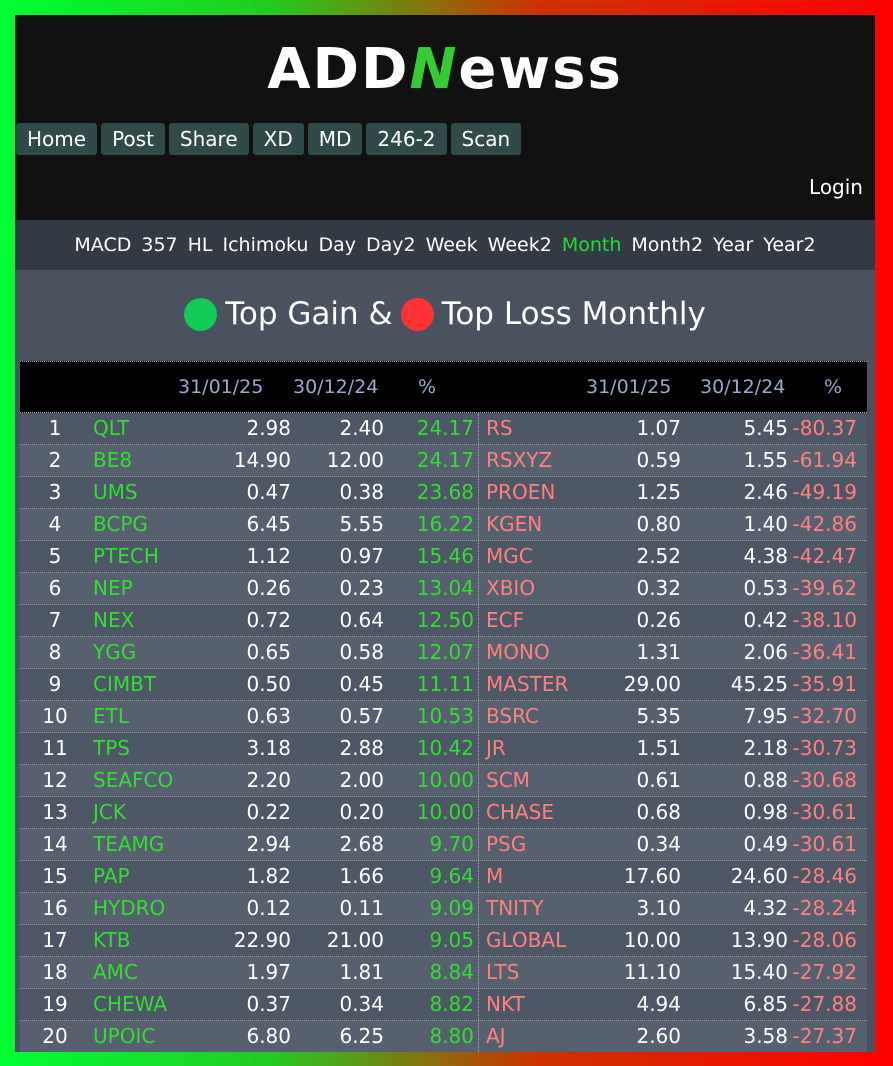 The height and width of the screenshot is (1066, 893). I want to click on gain-percent: 15.46, so click(445, 556).